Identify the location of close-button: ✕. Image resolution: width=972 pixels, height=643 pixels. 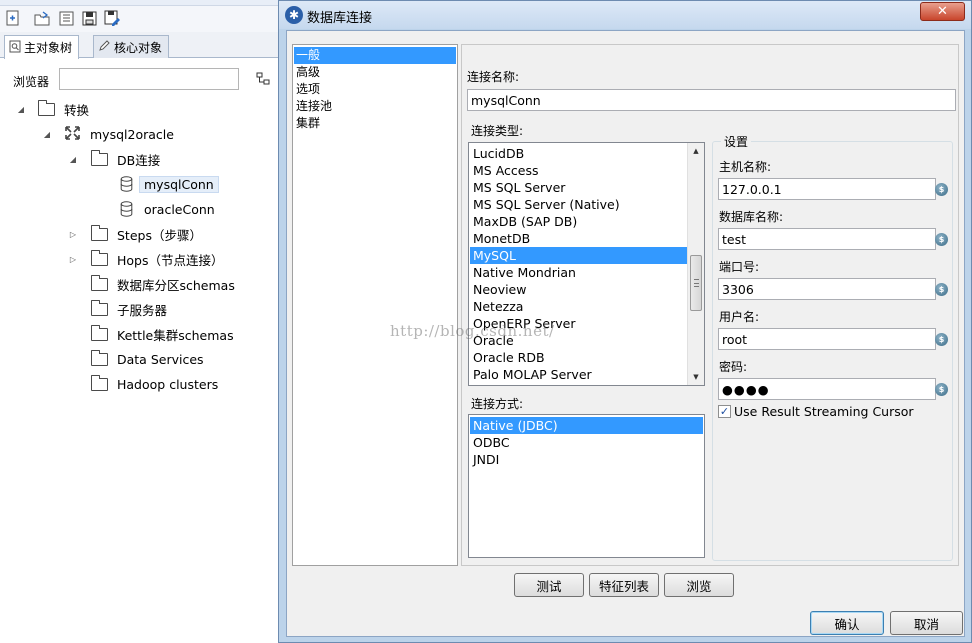
(942, 11).